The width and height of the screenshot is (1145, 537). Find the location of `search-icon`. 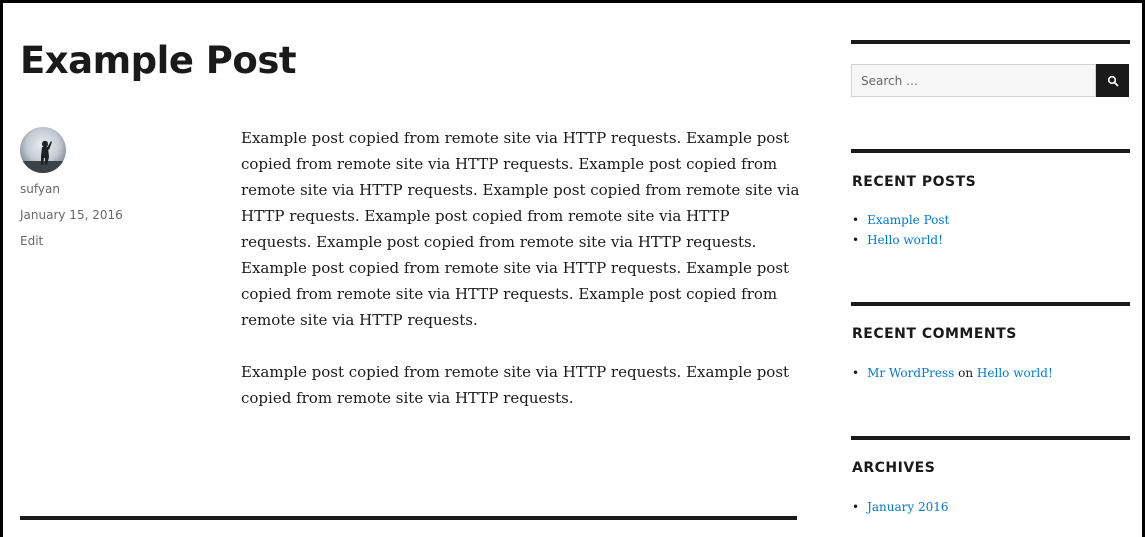

search-icon is located at coordinates (1112, 80).